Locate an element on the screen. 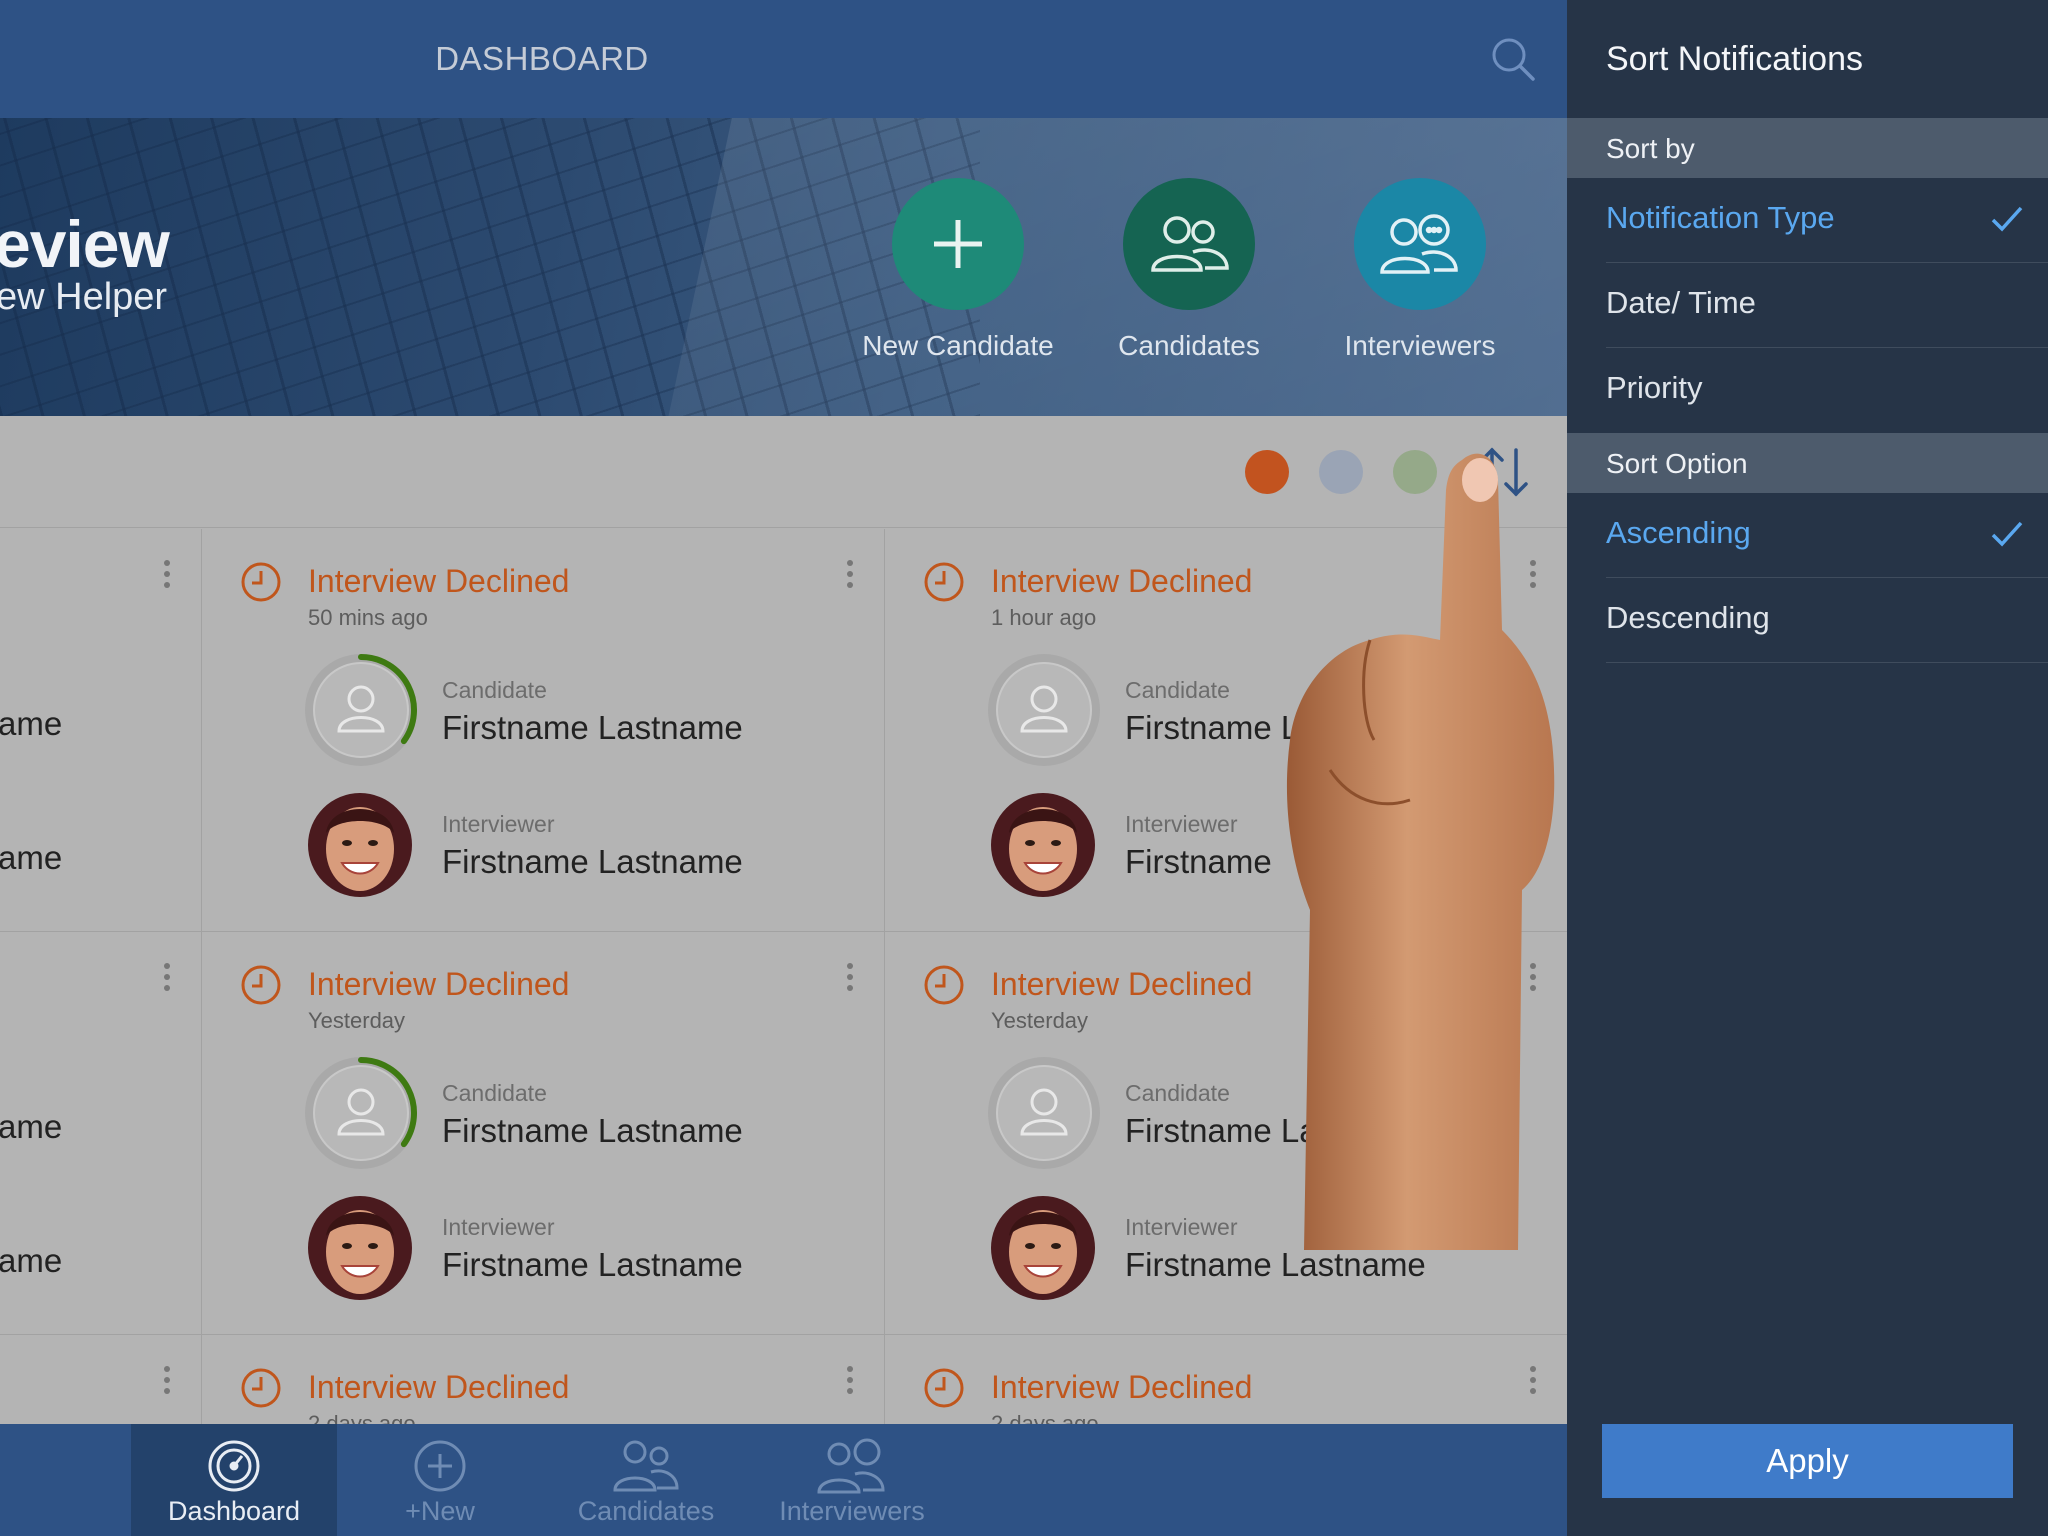 Image resolution: width=2048 pixels, height=1536 pixels. apply-button: Apply is located at coordinates (1807, 1461).